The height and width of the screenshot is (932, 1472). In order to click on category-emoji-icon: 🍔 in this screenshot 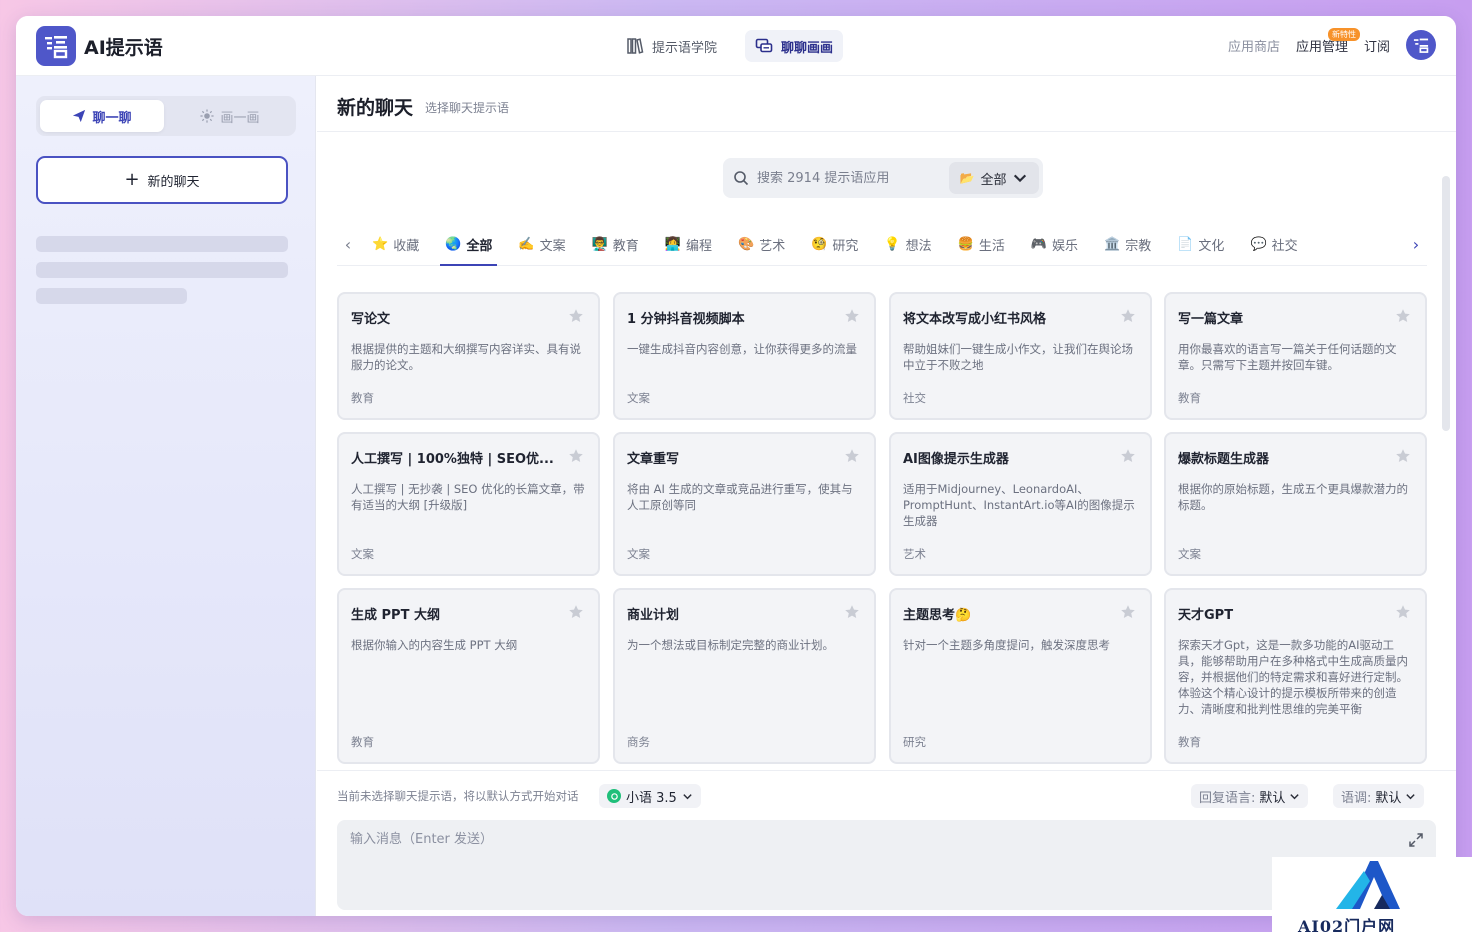, I will do `click(965, 244)`.